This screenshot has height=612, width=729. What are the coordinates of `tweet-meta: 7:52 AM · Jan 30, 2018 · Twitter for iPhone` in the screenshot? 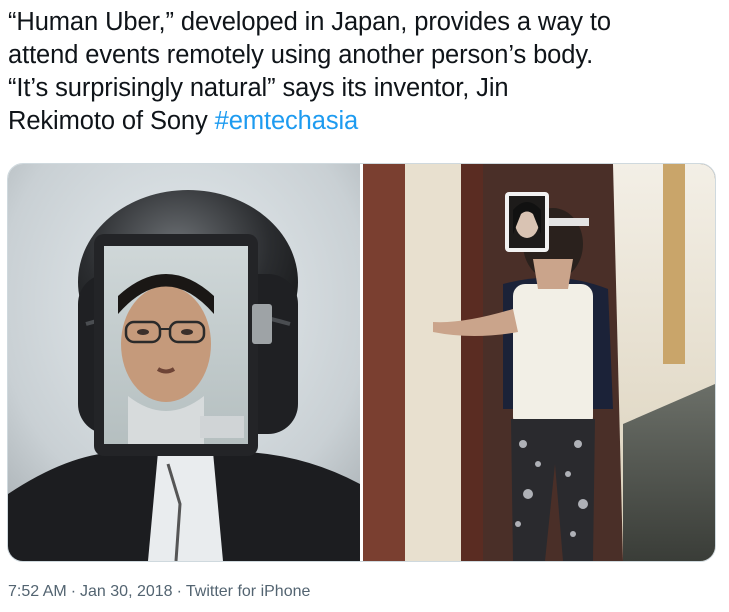 It's located at (159, 592).